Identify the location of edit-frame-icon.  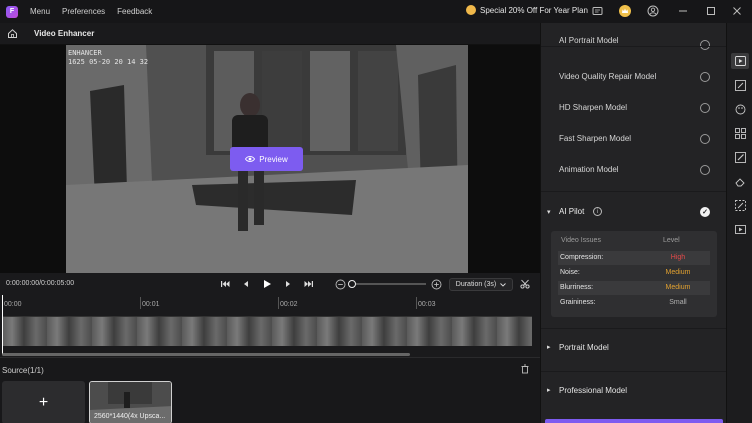
(740, 85).